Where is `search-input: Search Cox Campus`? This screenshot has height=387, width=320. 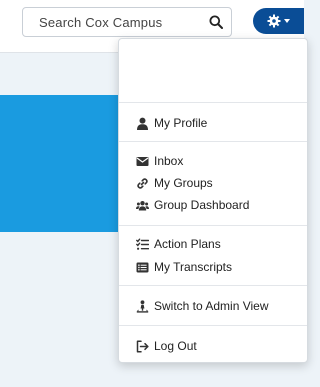 search-input: Search Cox Campus is located at coordinates (127, 22).